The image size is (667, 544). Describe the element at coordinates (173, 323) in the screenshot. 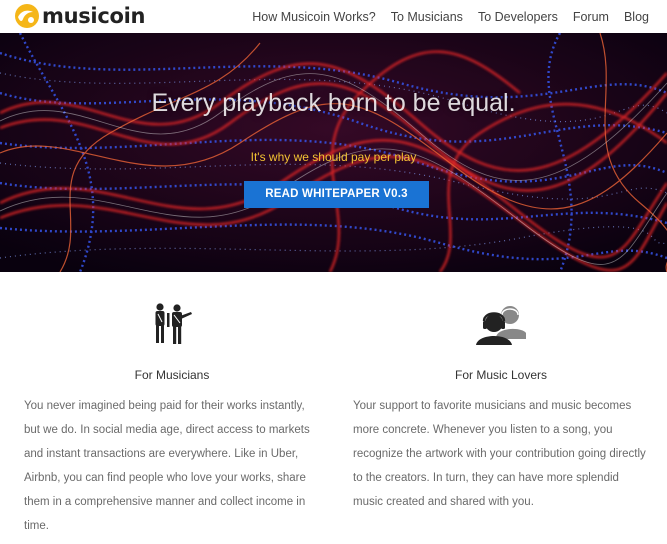

I see `musicians-icon` at that location.